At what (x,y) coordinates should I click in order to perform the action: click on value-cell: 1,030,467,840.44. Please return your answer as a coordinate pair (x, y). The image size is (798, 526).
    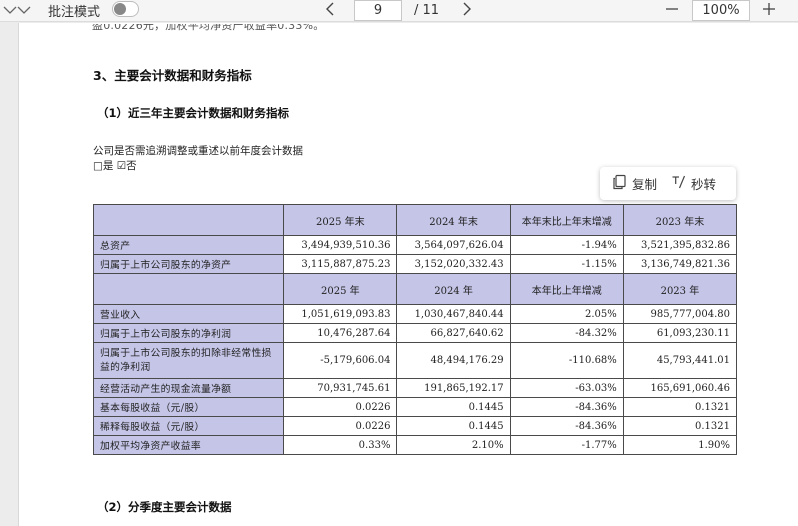
    Looking at the image, I should click on (453, 314).